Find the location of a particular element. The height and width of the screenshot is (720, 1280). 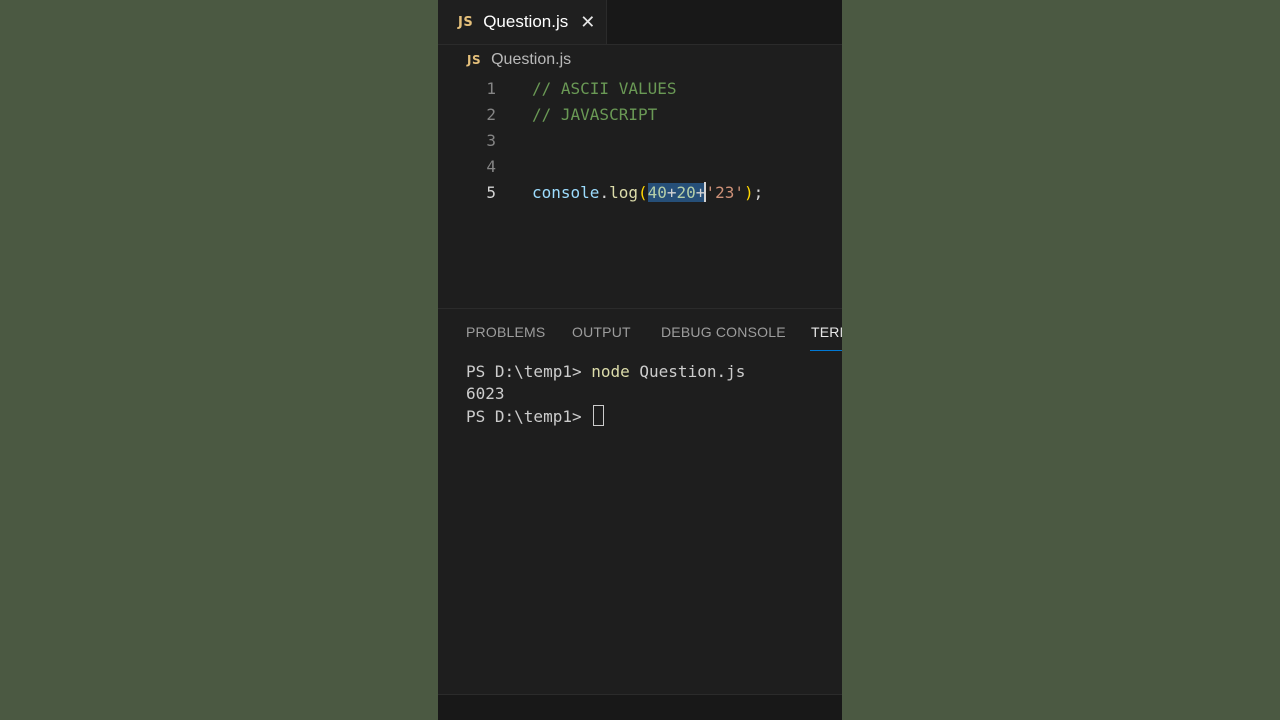

code-string: '23' is located at coordinates (724, 192).